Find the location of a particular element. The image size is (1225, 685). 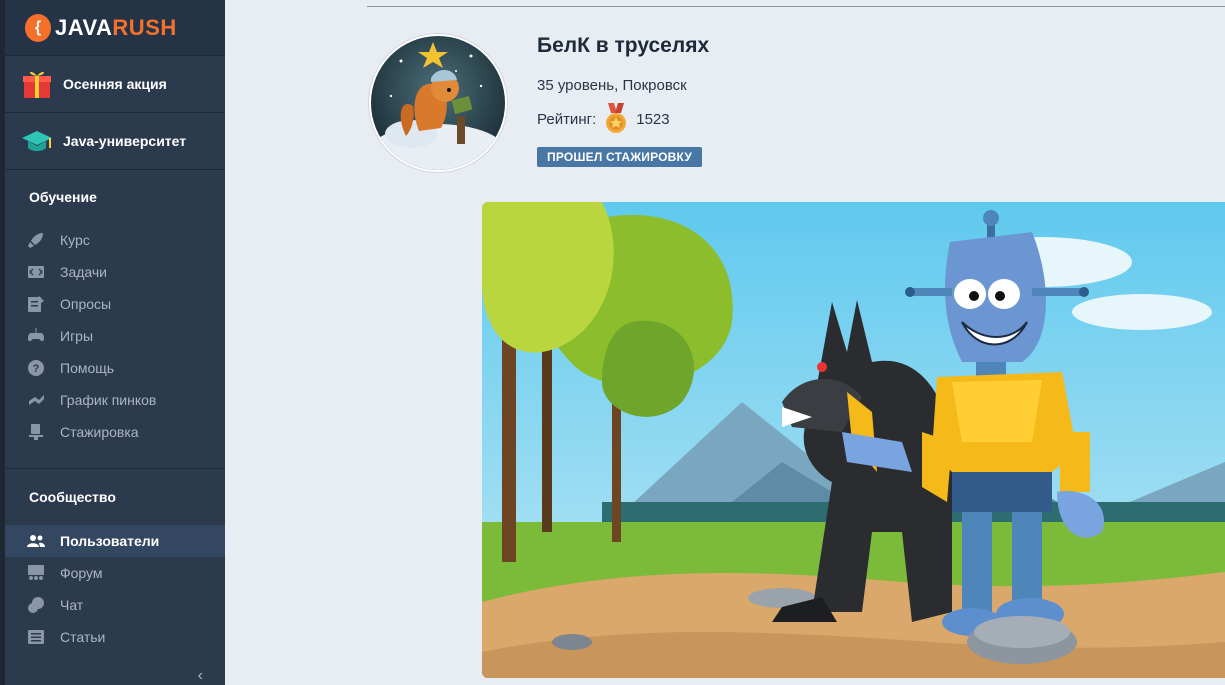

sidebar-item-label: Статьи is located at coordinates (83, 637).